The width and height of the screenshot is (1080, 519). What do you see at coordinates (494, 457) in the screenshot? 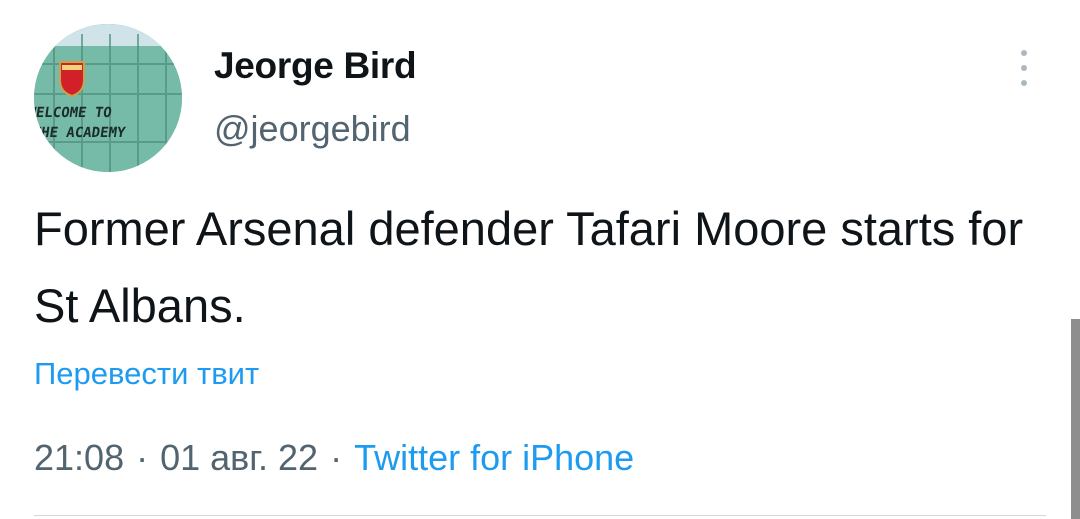
I see `tweet-source-link: Twitter for iPhone` at bounding box center [494, 457].